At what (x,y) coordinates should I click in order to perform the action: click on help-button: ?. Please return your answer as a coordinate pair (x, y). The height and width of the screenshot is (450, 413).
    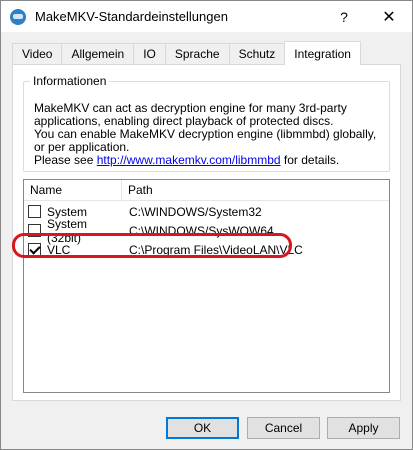
    Looking at the image, I should click on (344, 16).